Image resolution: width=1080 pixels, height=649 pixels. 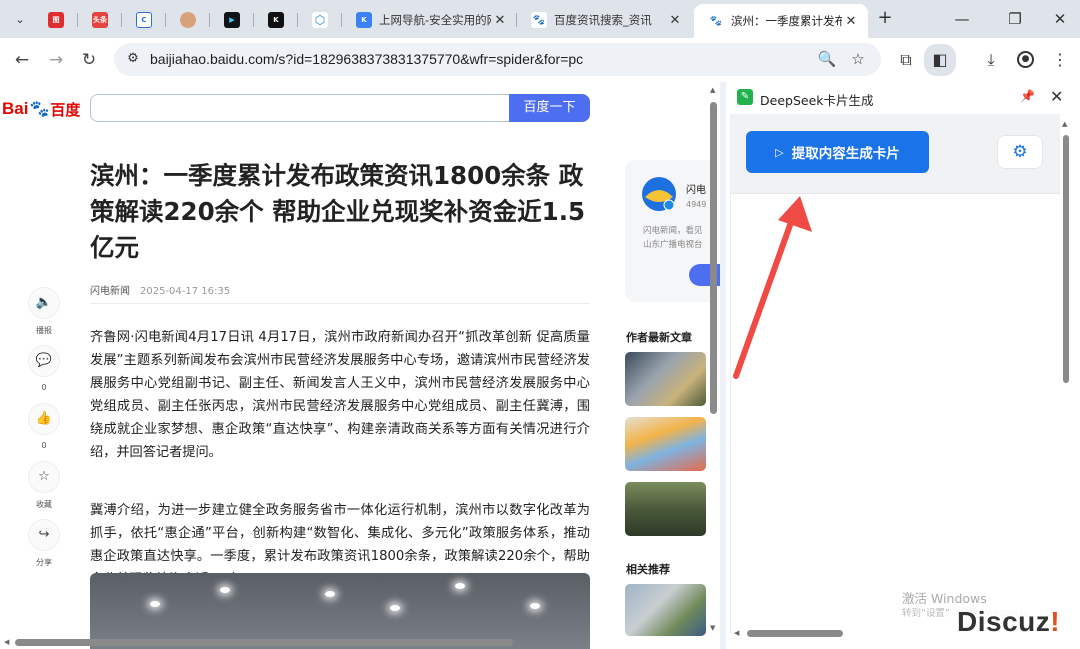 What do you see at coordinates (903, 98) in the screenshot?
I see `side-panel-header: ✎ DeepSeek卡片生成 📌 ✕` at bounding box center [903, 98].